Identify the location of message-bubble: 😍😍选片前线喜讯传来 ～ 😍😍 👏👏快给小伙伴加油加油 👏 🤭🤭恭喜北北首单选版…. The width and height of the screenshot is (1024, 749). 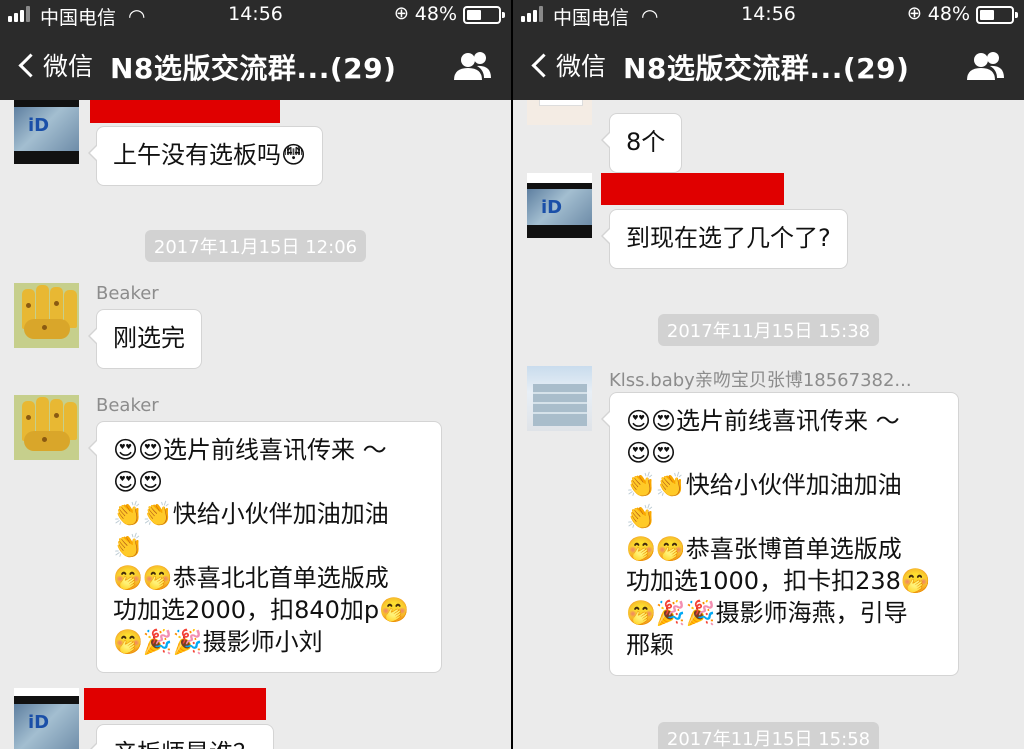
(265, 547).